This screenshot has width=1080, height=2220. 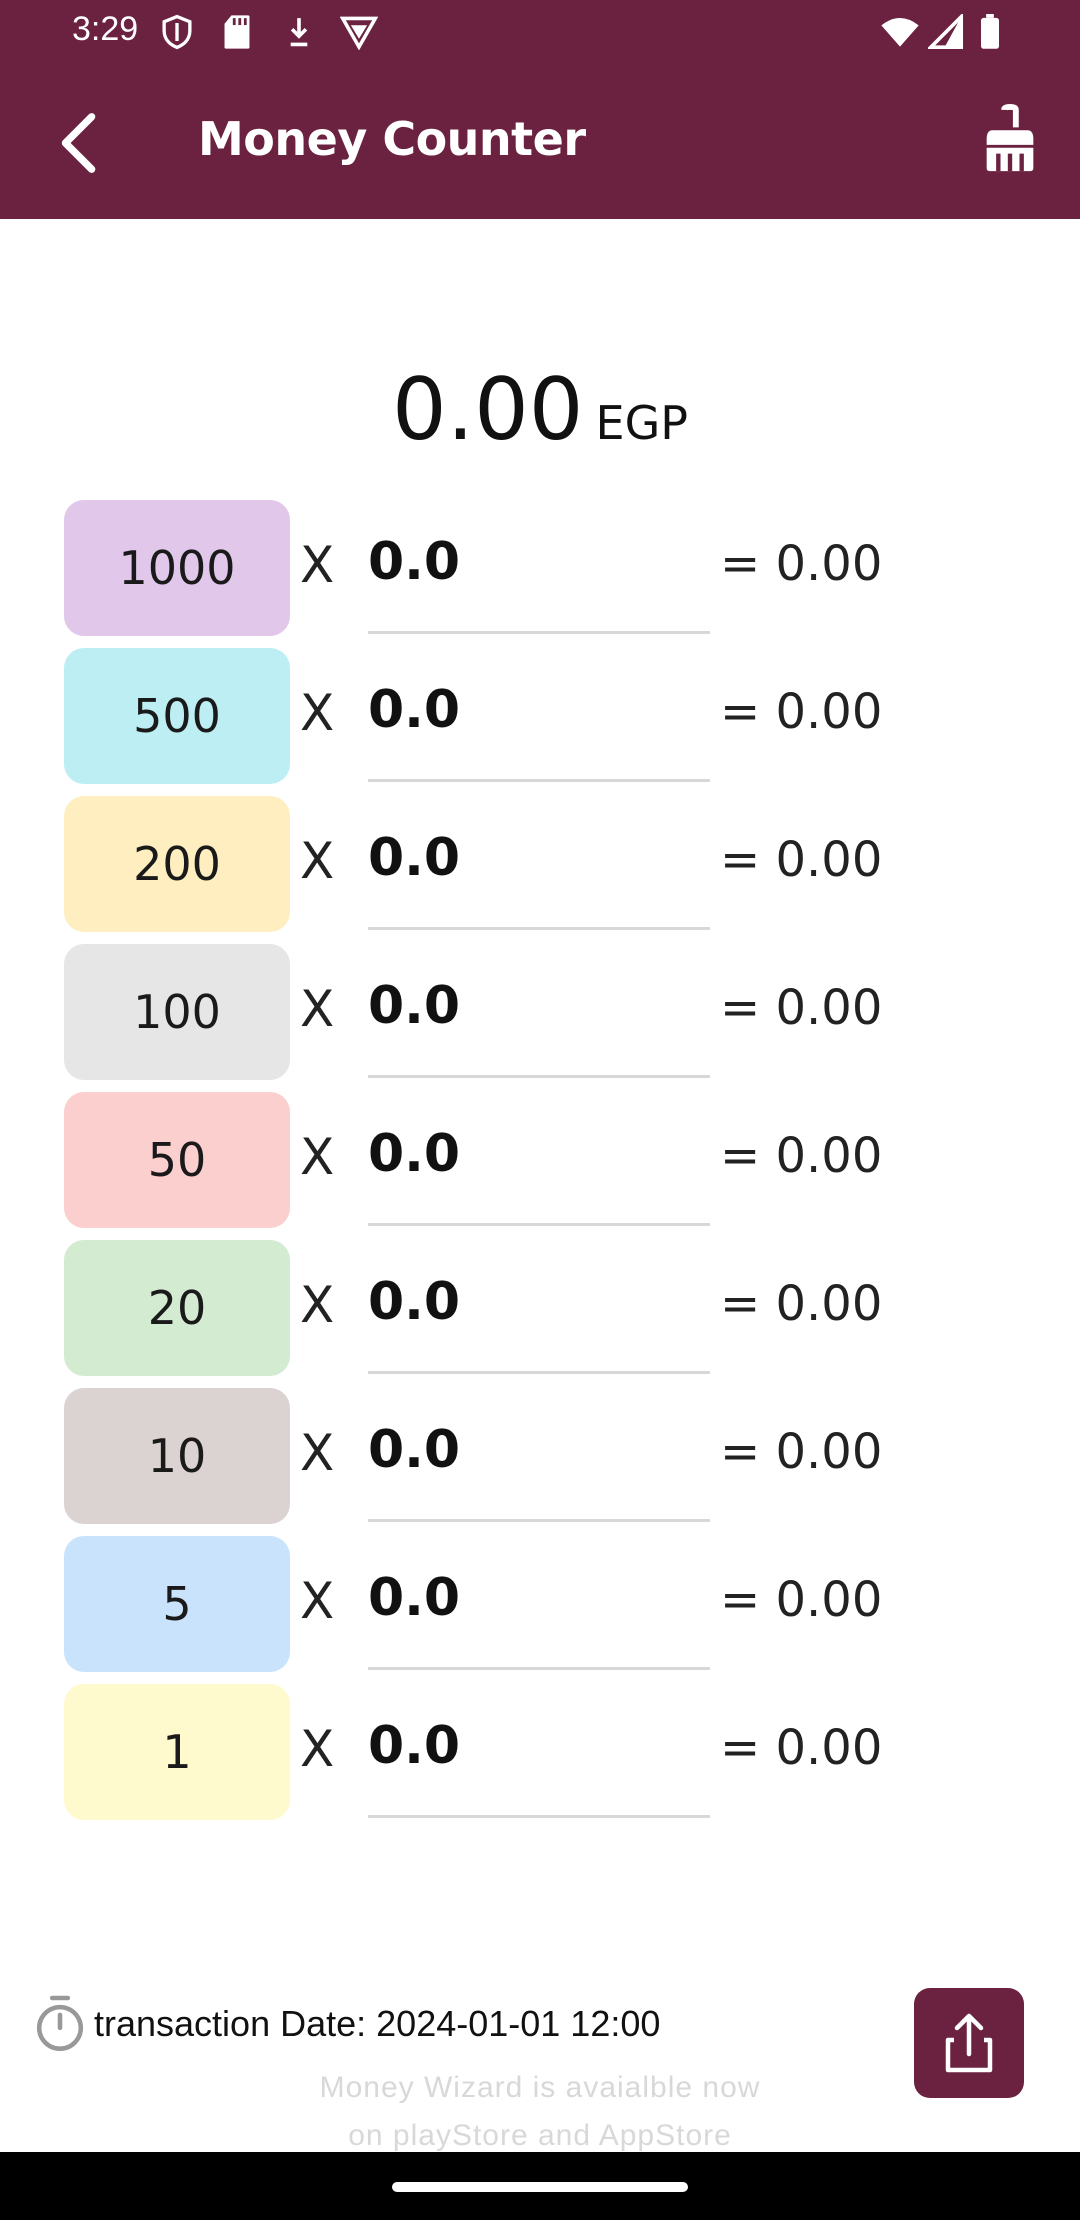 I want to click on sd-card-icon, so click(x=237, y=32).